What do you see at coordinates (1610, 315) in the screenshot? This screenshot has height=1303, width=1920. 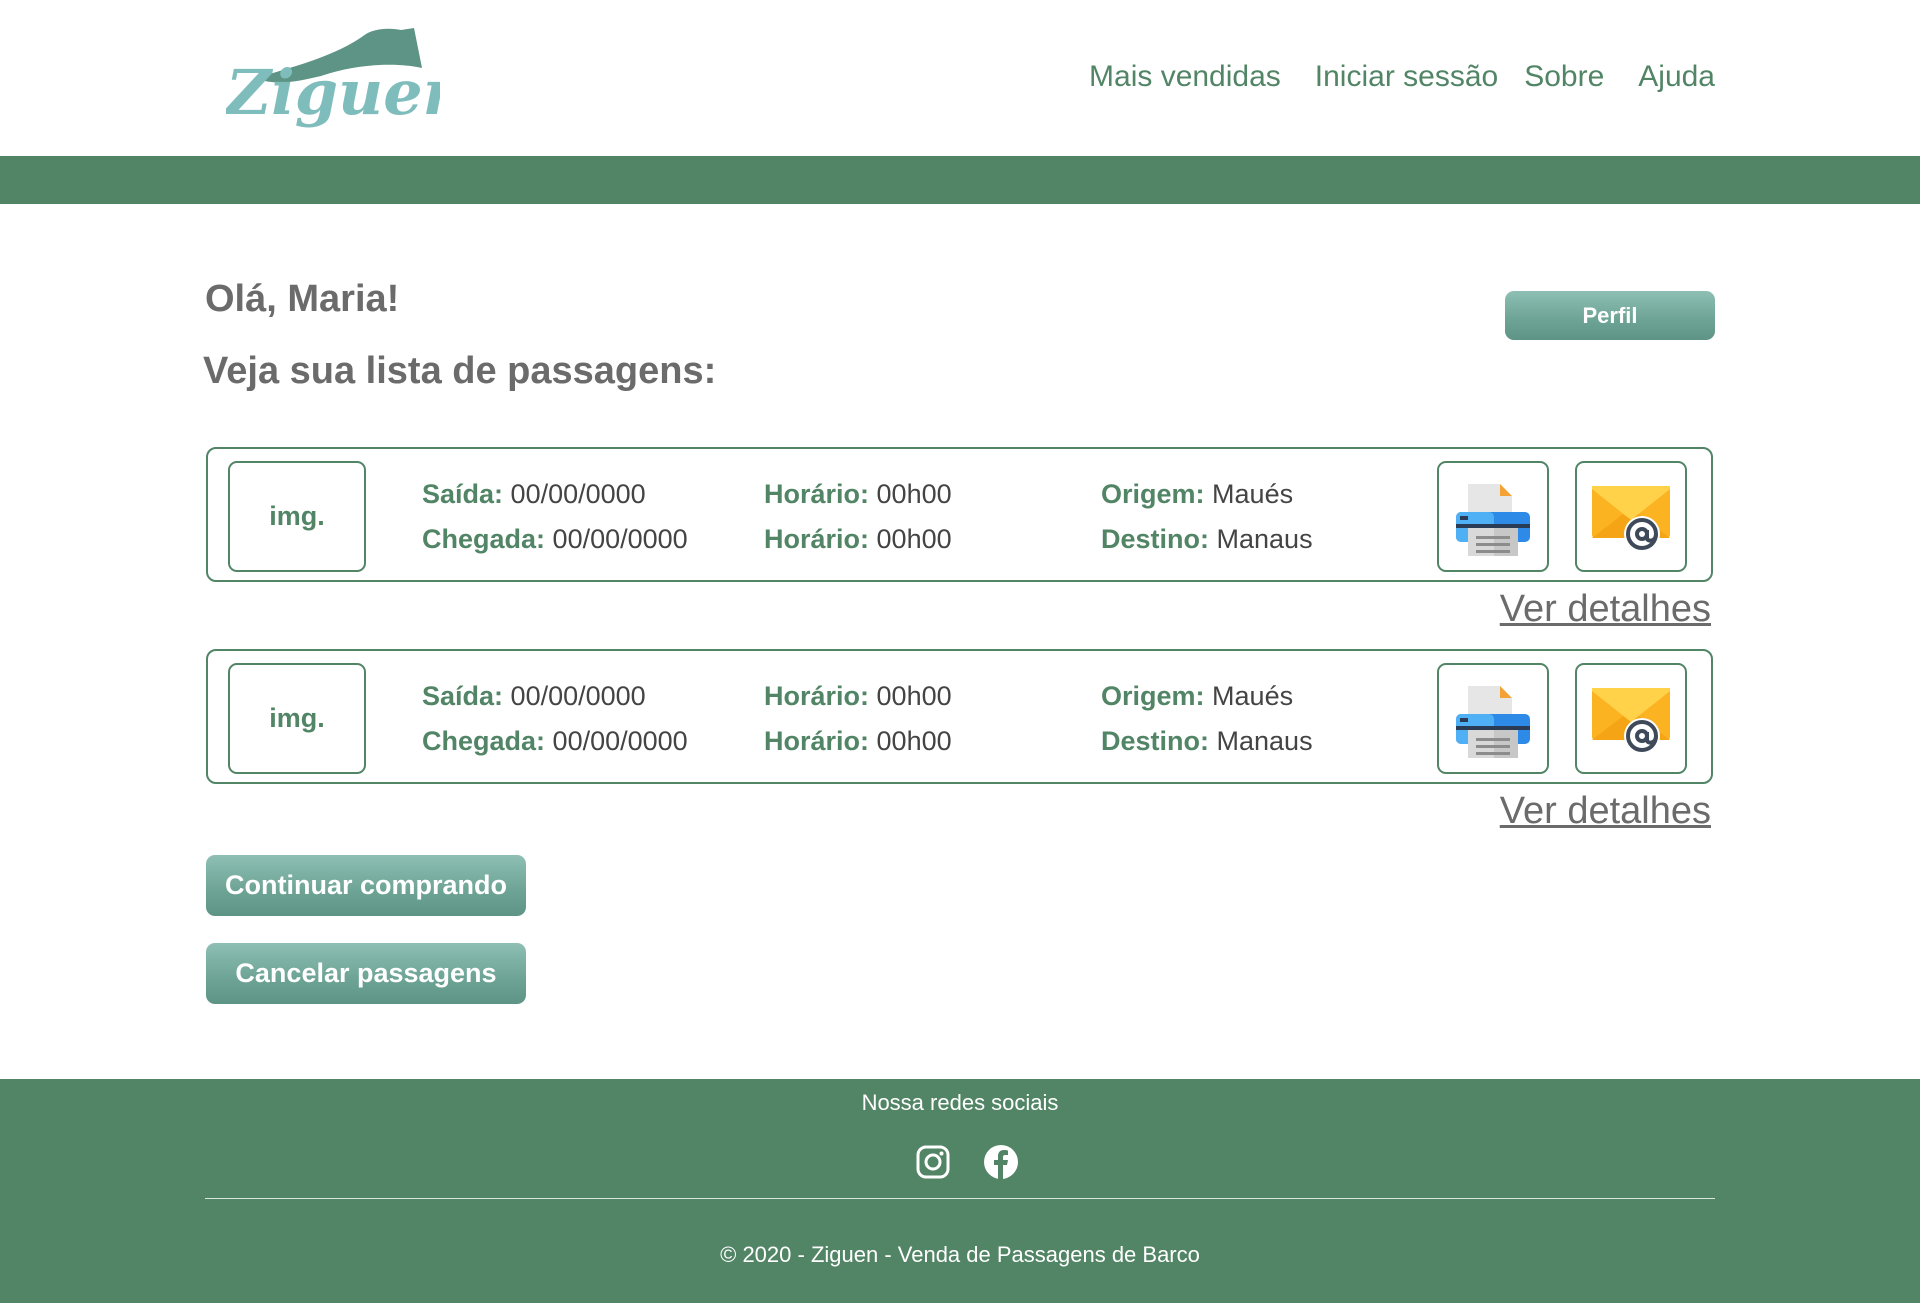 I see `profile-button: Perfil` at bounding box center [1610, 315].